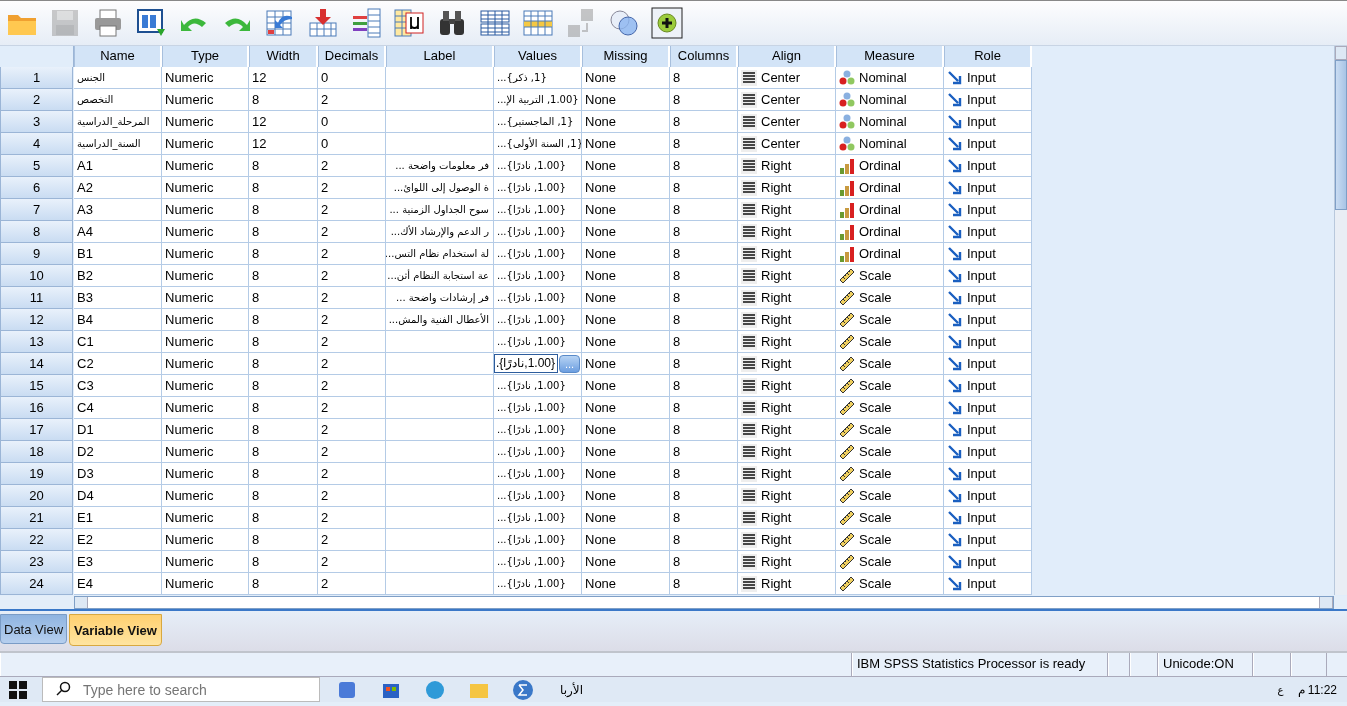 The height and width of the screenshot is (706, 1347). I want to click on column-header: Measure, so click(890, 56).